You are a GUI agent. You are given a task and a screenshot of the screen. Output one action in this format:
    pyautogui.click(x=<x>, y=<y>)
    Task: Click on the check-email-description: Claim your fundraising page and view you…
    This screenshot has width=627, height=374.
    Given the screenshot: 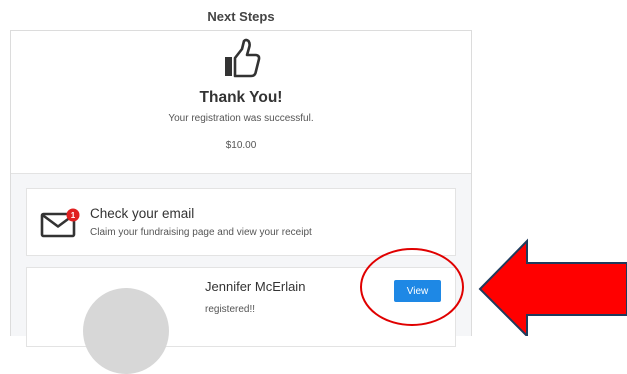 What is the action you would take?
    pyautogui.click(x=201, y=232)
    